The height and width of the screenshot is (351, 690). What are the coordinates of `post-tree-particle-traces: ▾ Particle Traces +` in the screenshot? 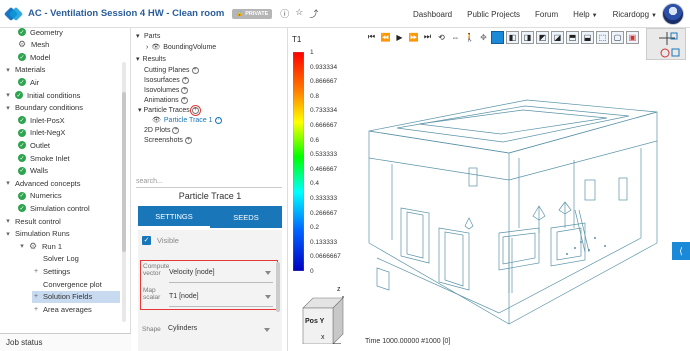 It's located at (169, 110).